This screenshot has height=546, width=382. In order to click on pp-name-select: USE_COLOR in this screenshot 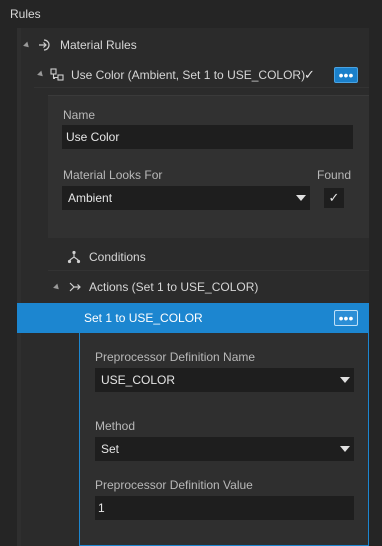, I will do `click(224, 380)`.